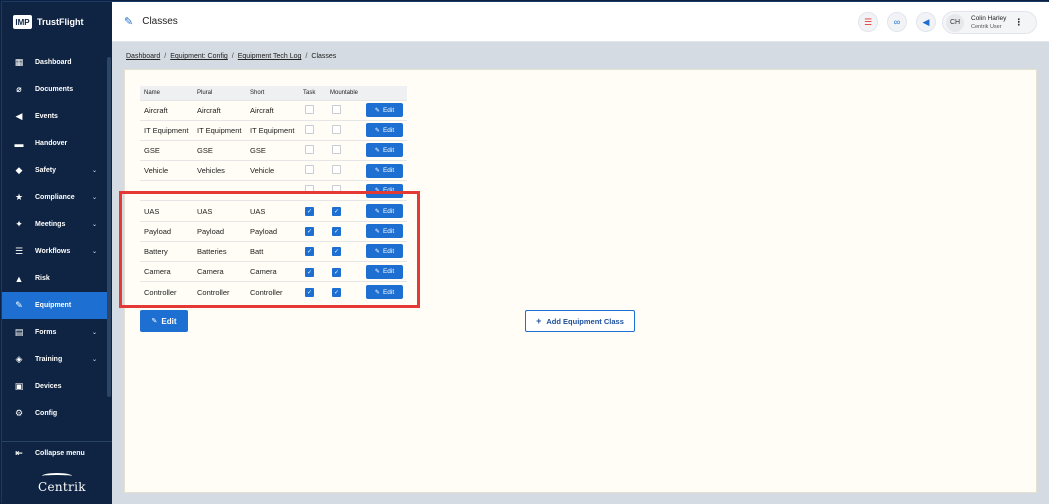 The height and width of the screenshot is (504, 1049). Describe the element at coordinates (897, 22) in the screenshot. I see `link-button: ∞` at that location.